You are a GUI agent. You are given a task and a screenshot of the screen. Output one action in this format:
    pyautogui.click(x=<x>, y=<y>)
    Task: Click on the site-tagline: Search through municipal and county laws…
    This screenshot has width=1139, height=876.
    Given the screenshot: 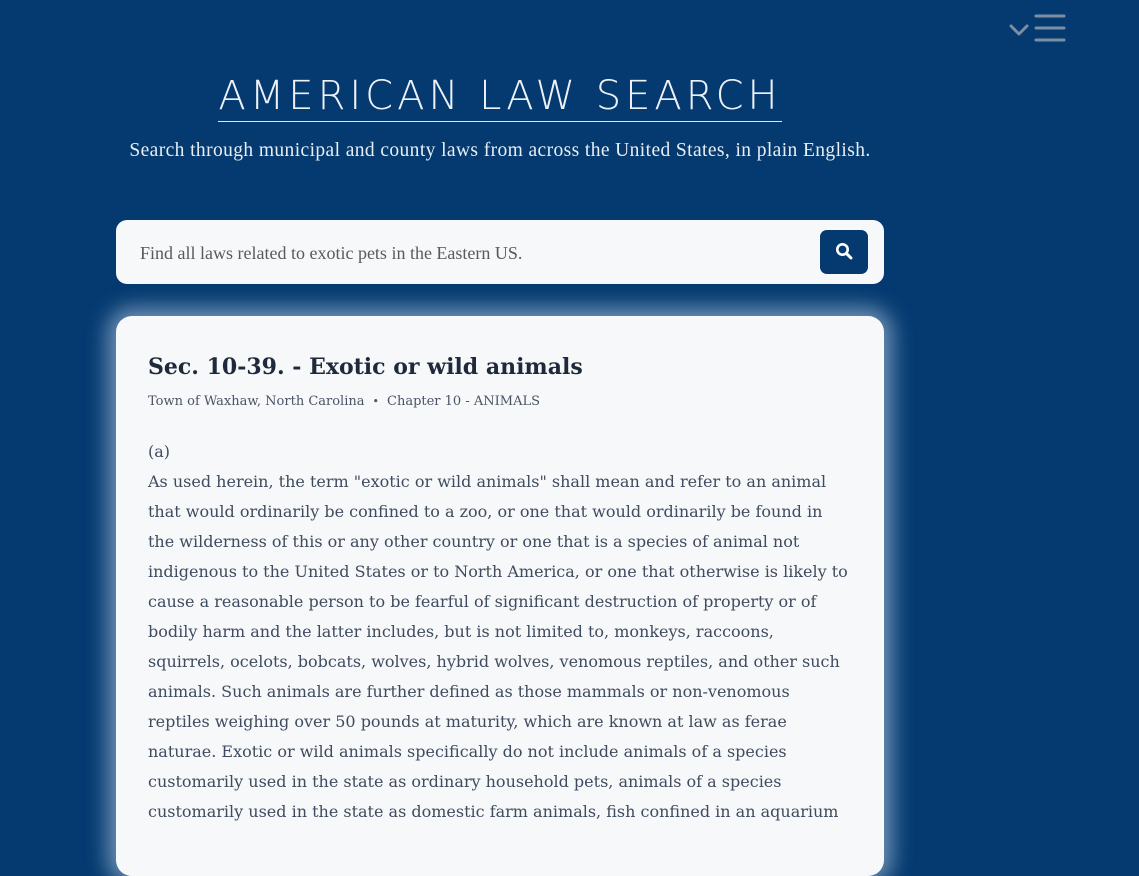 What is the action you would take?
    pyautogui.click(x=500, y=150)
    